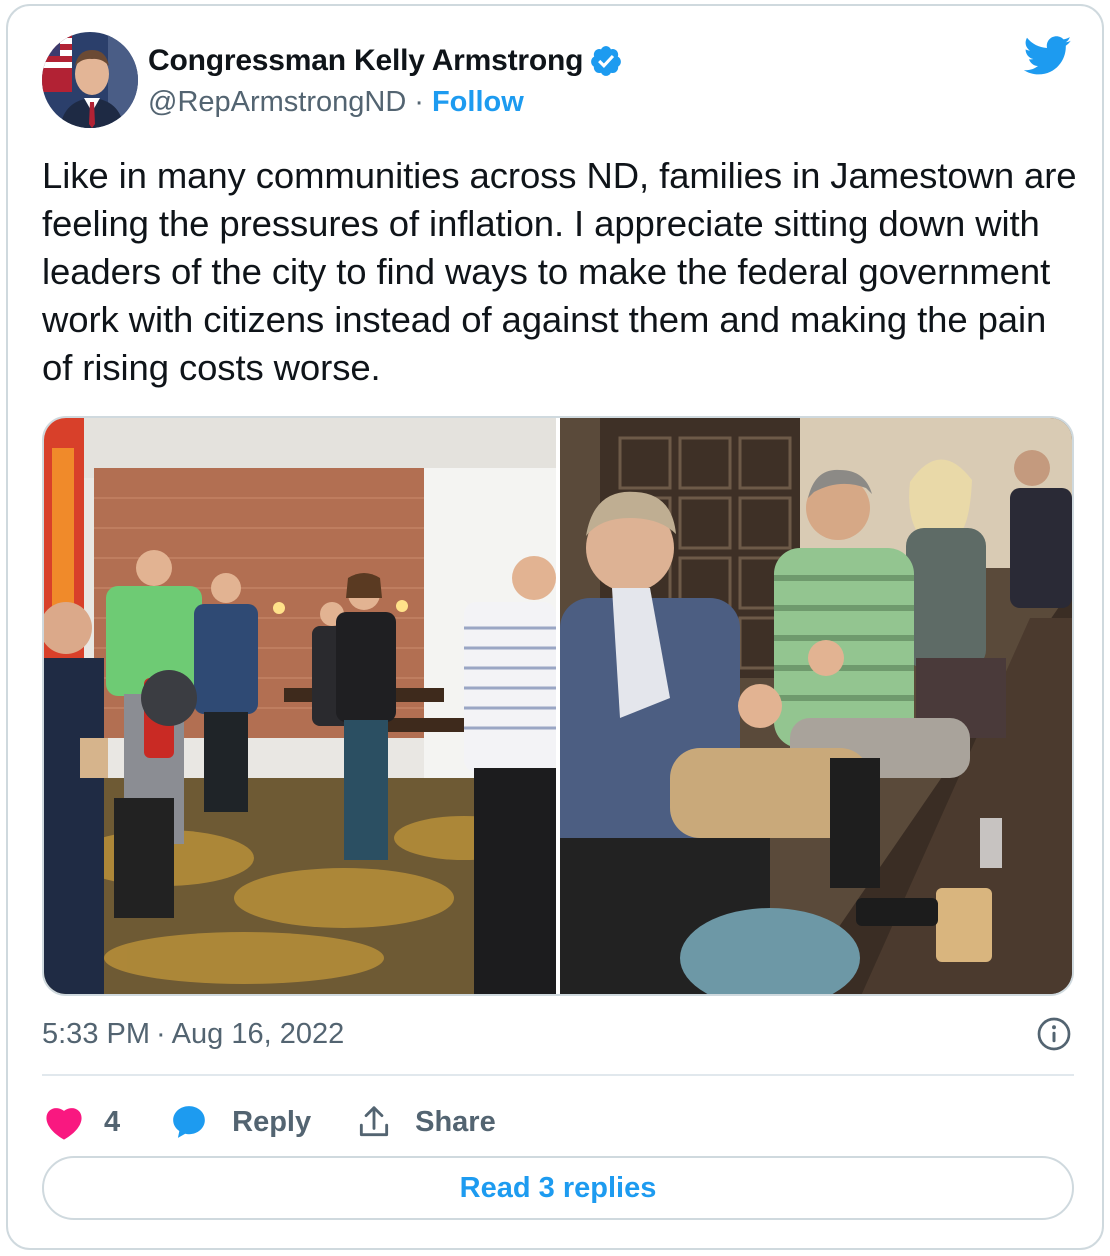 This screenshot has height=1256, width=1110. What do you see at coordinates (90, 80) in the screenshot?
I see `avatar` at bounding box center [90, 80].